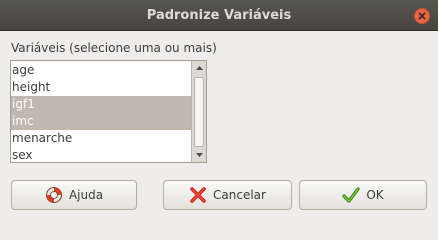 The width and height of the screenshot is (438, 240). What do you see at coordinates (351, 195) in the screenshot?
I see `green-check-icon` at bounding box center [351, 195].